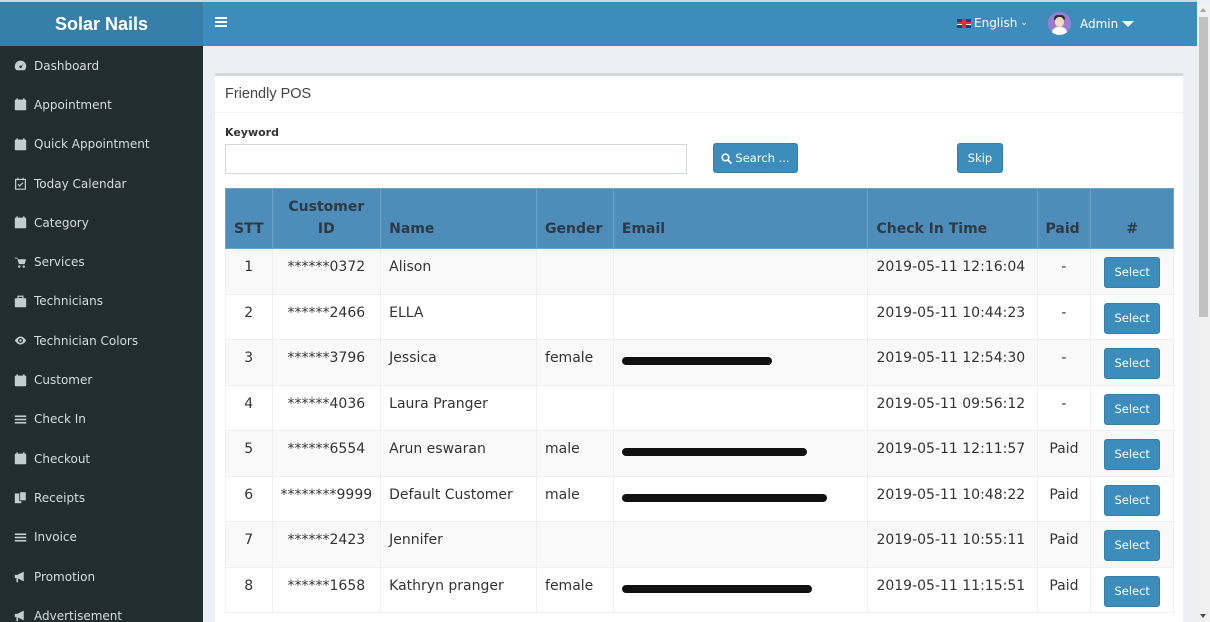  I want to click on top-navbar: English ⌄ Admin, so click(700, 24).